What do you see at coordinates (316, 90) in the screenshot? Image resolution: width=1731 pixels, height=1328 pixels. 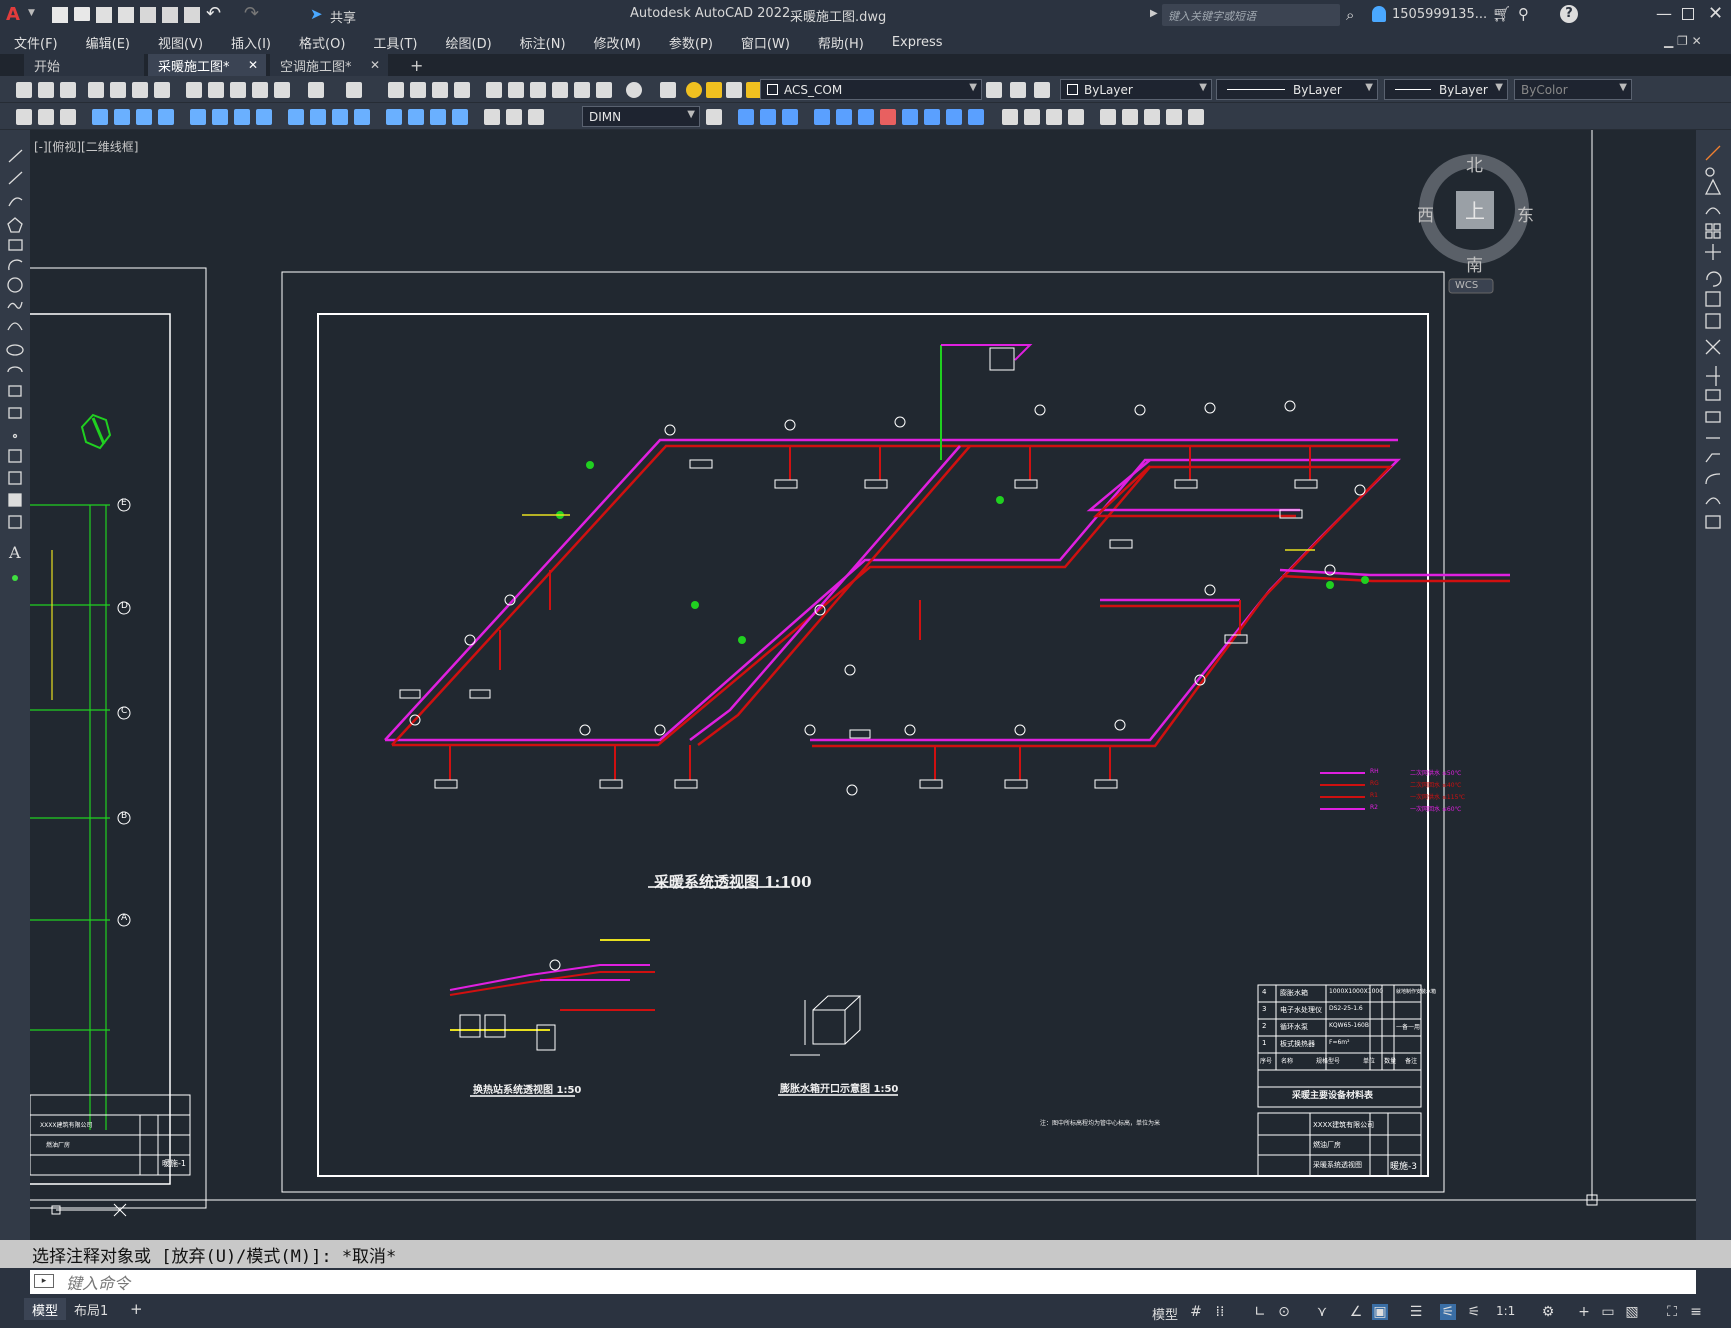 I see `undo-toolbar-icon` at bounding box center [316, 90].